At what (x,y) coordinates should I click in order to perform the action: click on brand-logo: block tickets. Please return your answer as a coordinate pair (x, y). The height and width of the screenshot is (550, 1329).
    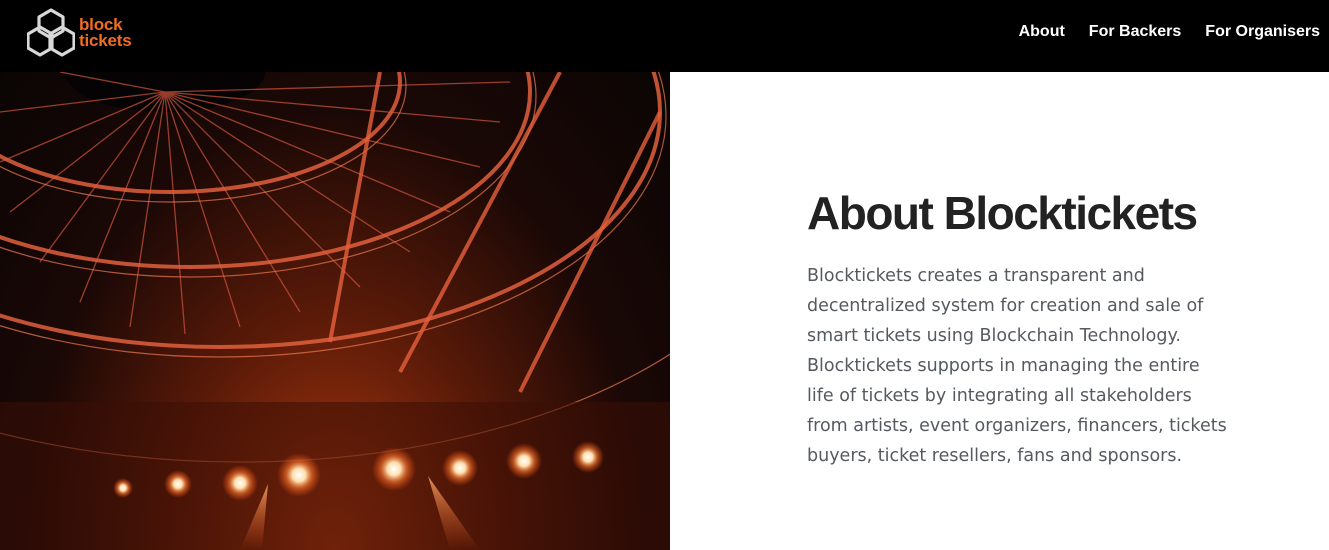
    Looking at the image, I should click on (79, 33).